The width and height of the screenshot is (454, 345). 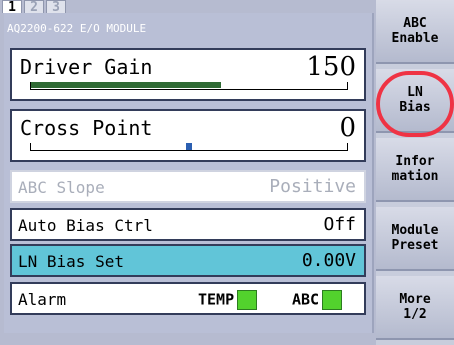 I want to click on temp-alarm-label: TEMP, so click(x=216, y=299).